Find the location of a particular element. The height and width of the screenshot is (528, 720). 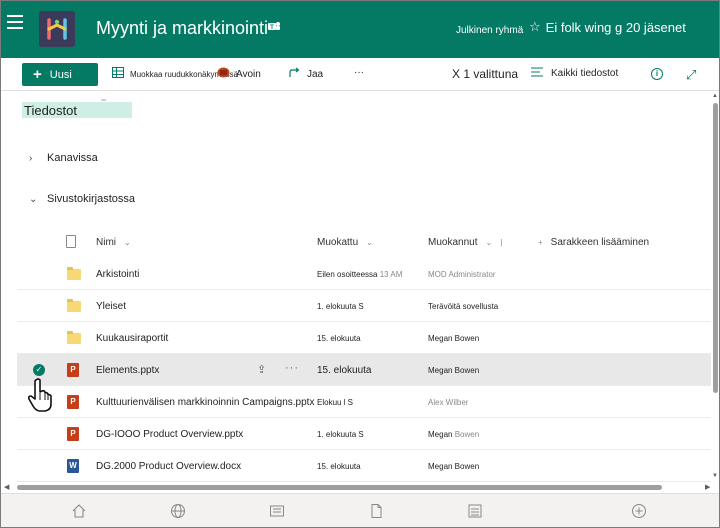

modified-time: 13 AM is located at coordinates (391, 274).